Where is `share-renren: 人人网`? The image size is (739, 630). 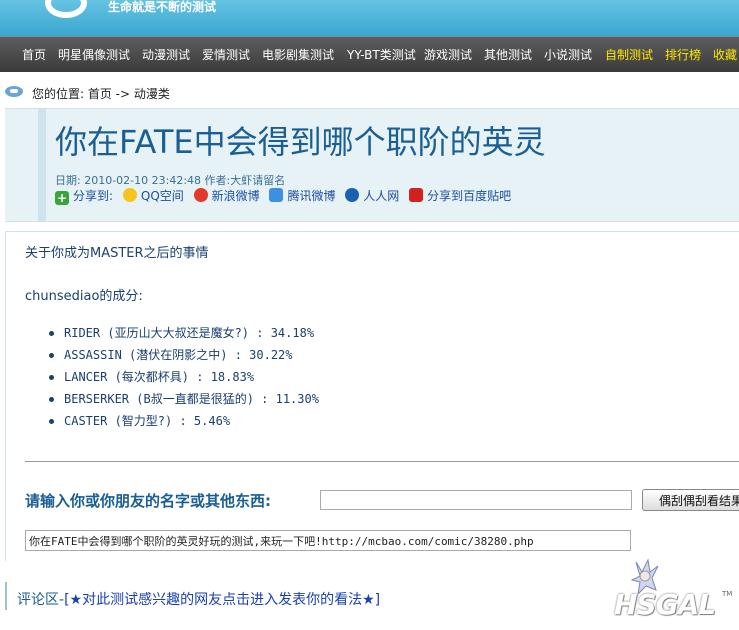
share-renren: 人人网 is located at coordinates (372, 195).